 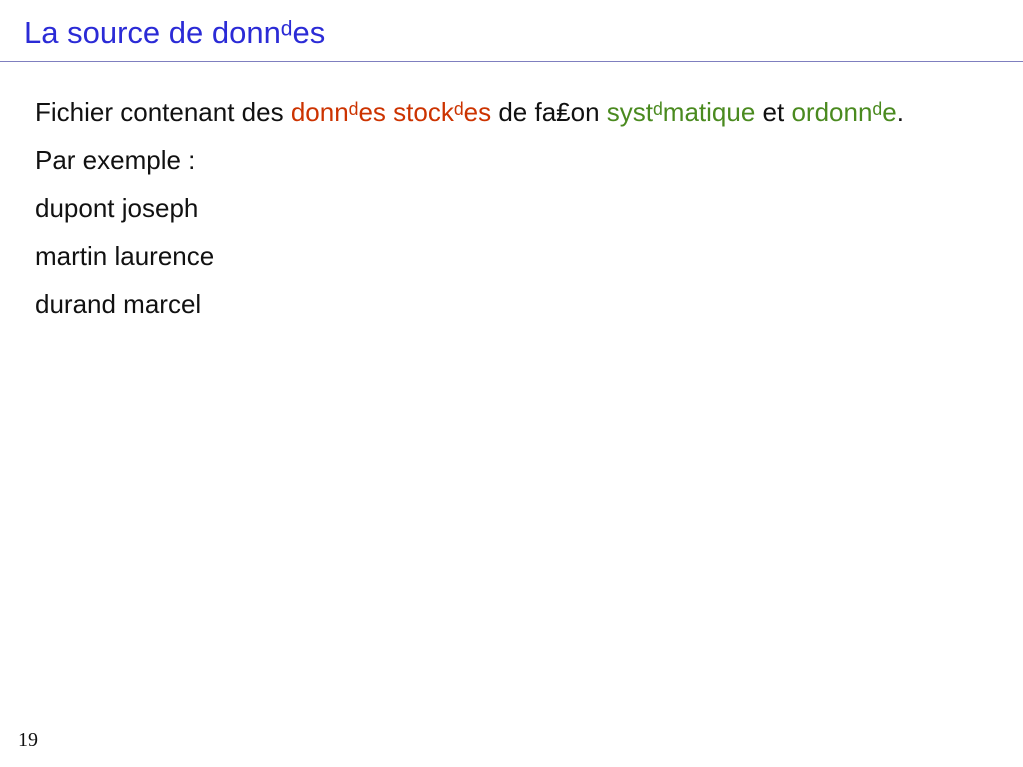 I want to click on definition-text-3: et, so click(x=773, y=112).